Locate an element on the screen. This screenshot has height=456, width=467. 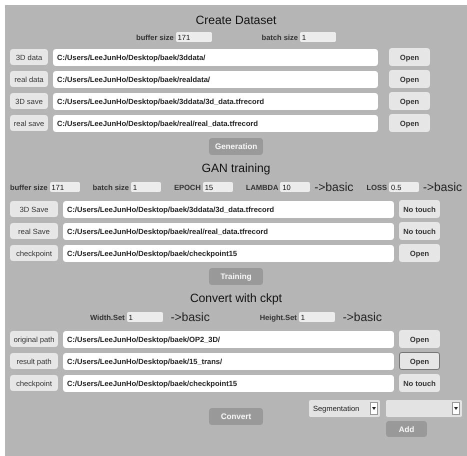
dropdown is located at coordinates (424, 408).